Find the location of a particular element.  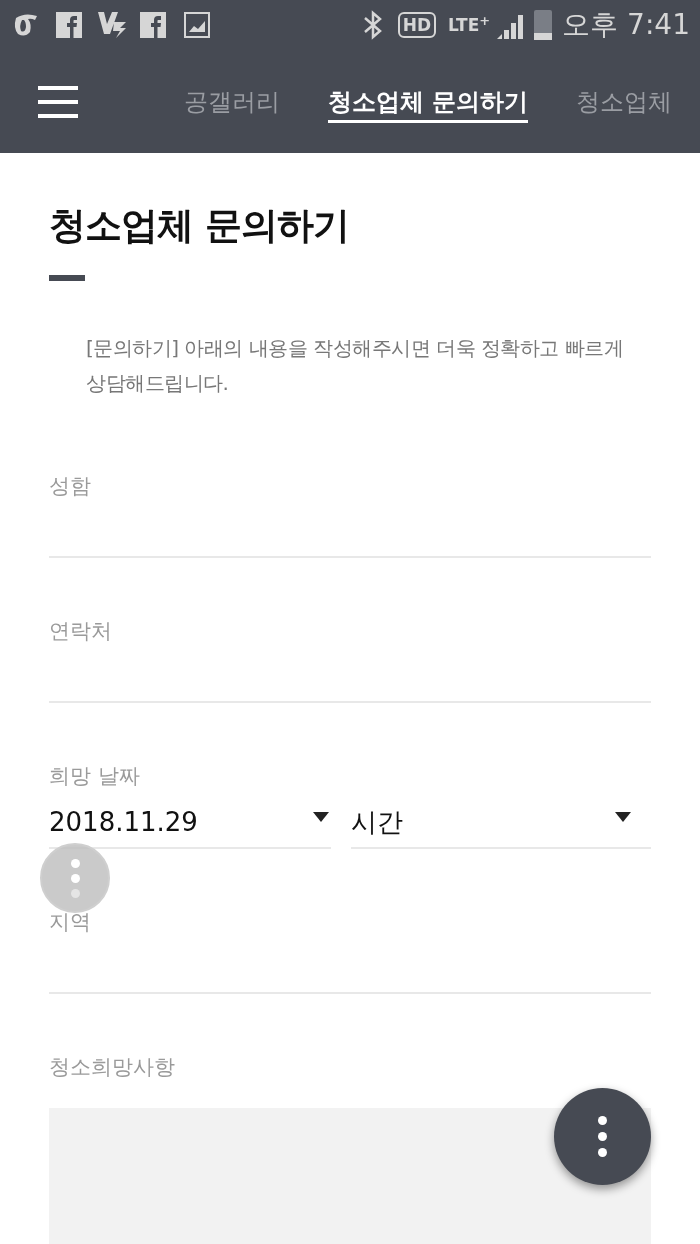

app-icon is located at coordinates (112, 25).